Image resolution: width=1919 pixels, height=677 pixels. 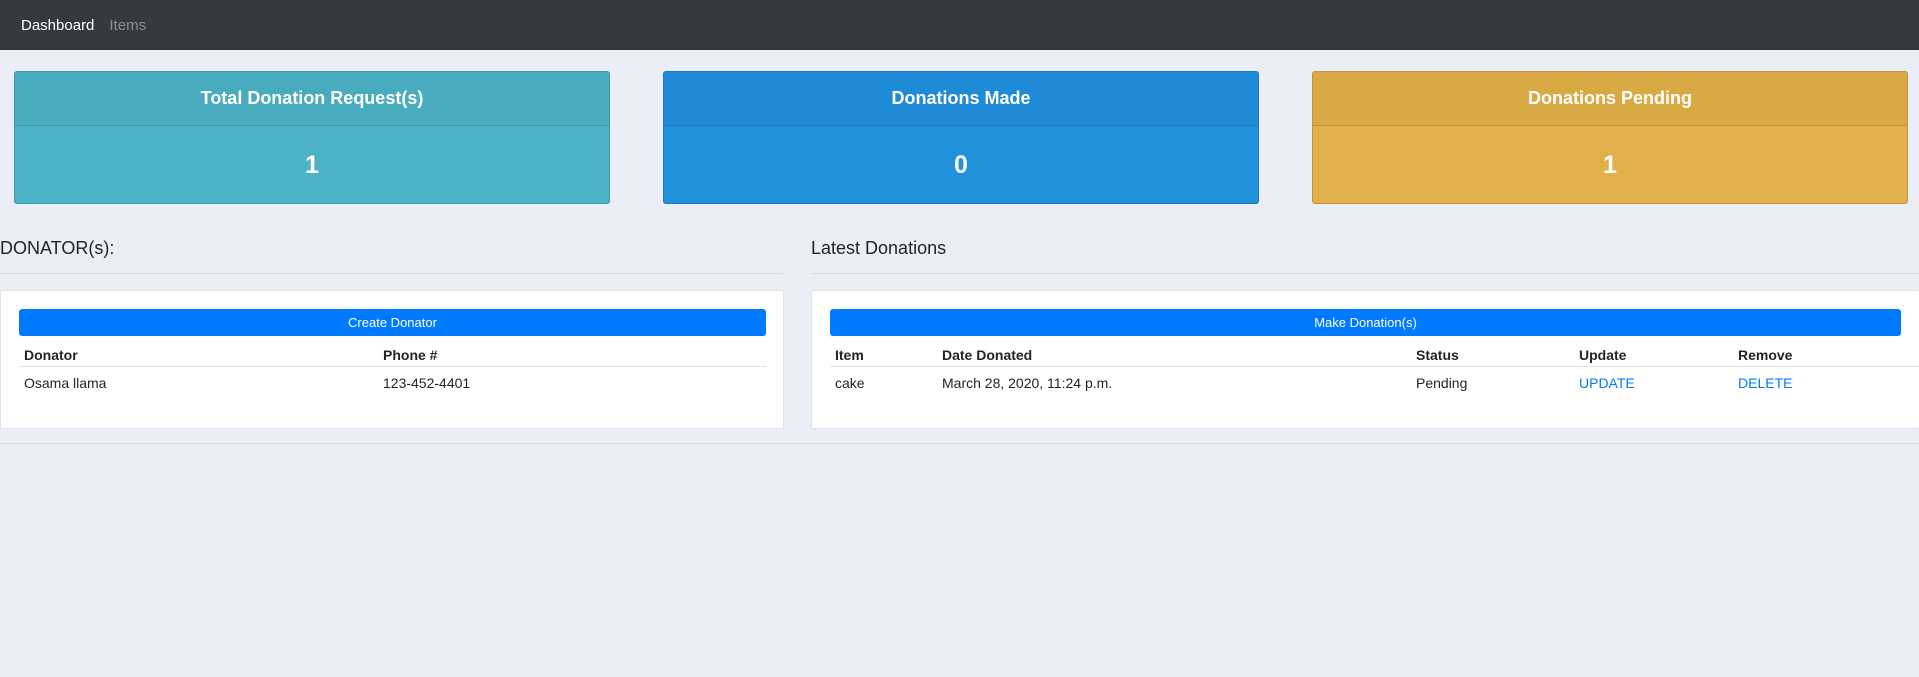 What do you see at coordinates (1603, 355) in the screenshot?
I see `column-header-update: Update` at bounding box center [1603, 355].